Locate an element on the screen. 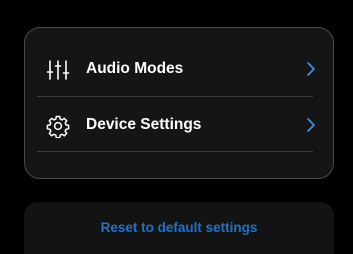 The image size is (353, 254). menu-item-label: Audio Modes is located at coordinates (135, 68).